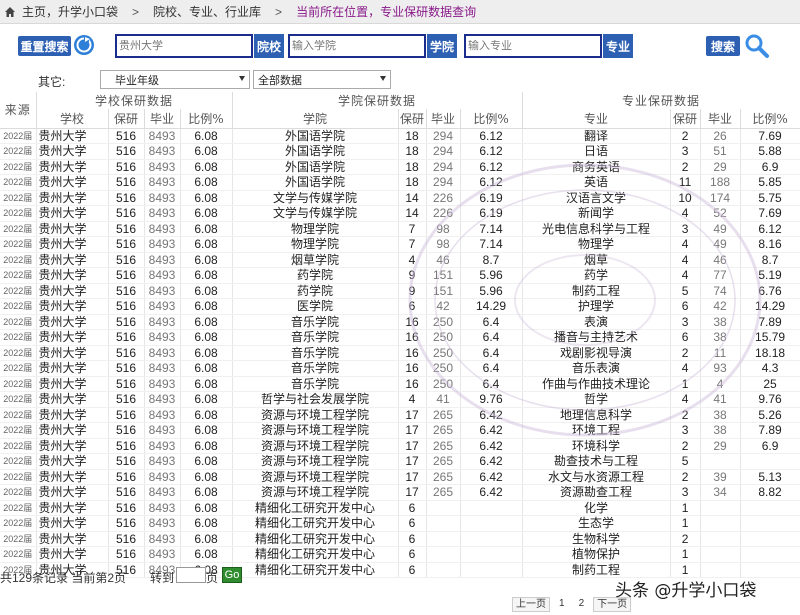 The width and height of the screenshot is (800, 615). I want to click on cell-major-graduates: 29, so click(720, 446).